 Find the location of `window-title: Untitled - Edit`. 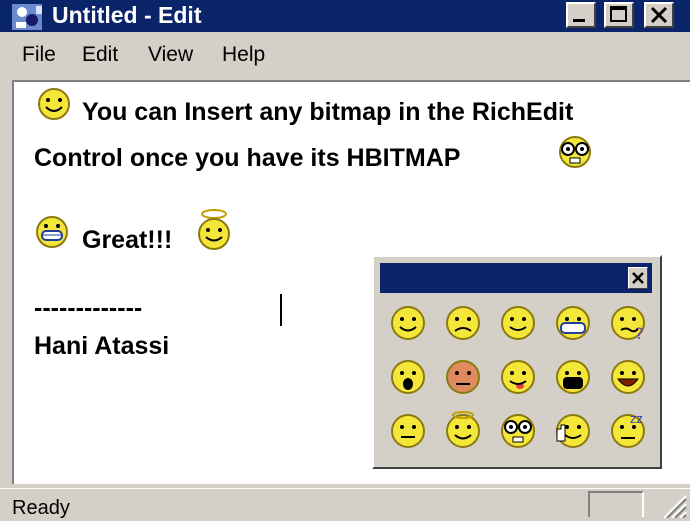

window-title: Untitled - Edit is located at coordinates (127, 15).